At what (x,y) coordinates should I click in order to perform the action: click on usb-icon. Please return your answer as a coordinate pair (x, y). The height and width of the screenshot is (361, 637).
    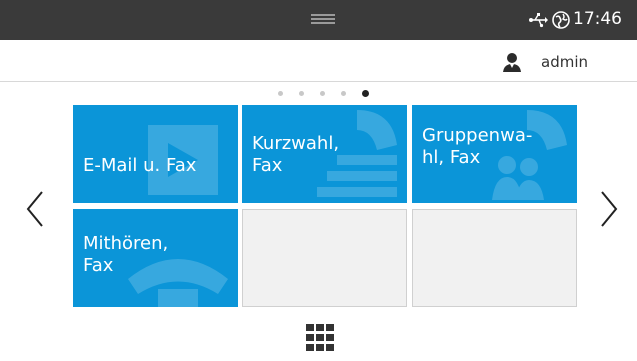
    Looking at the image, I should click on (538, 20).